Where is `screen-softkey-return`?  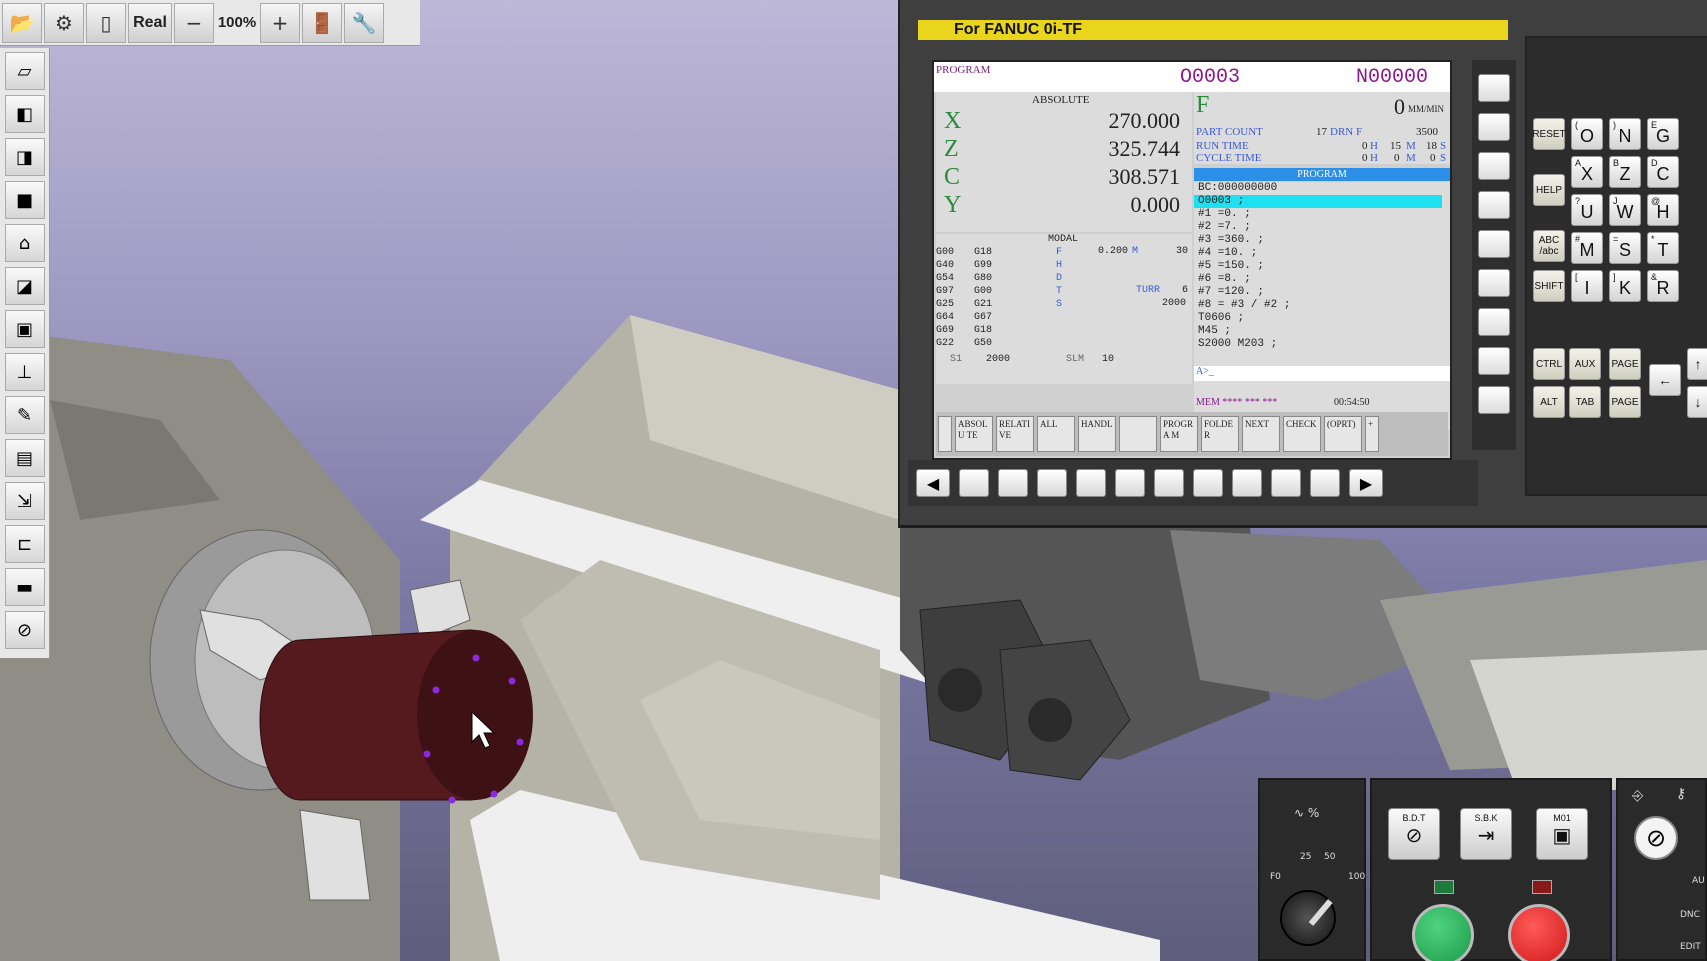
screen-softkey-return is located at coordinates (945, 434).